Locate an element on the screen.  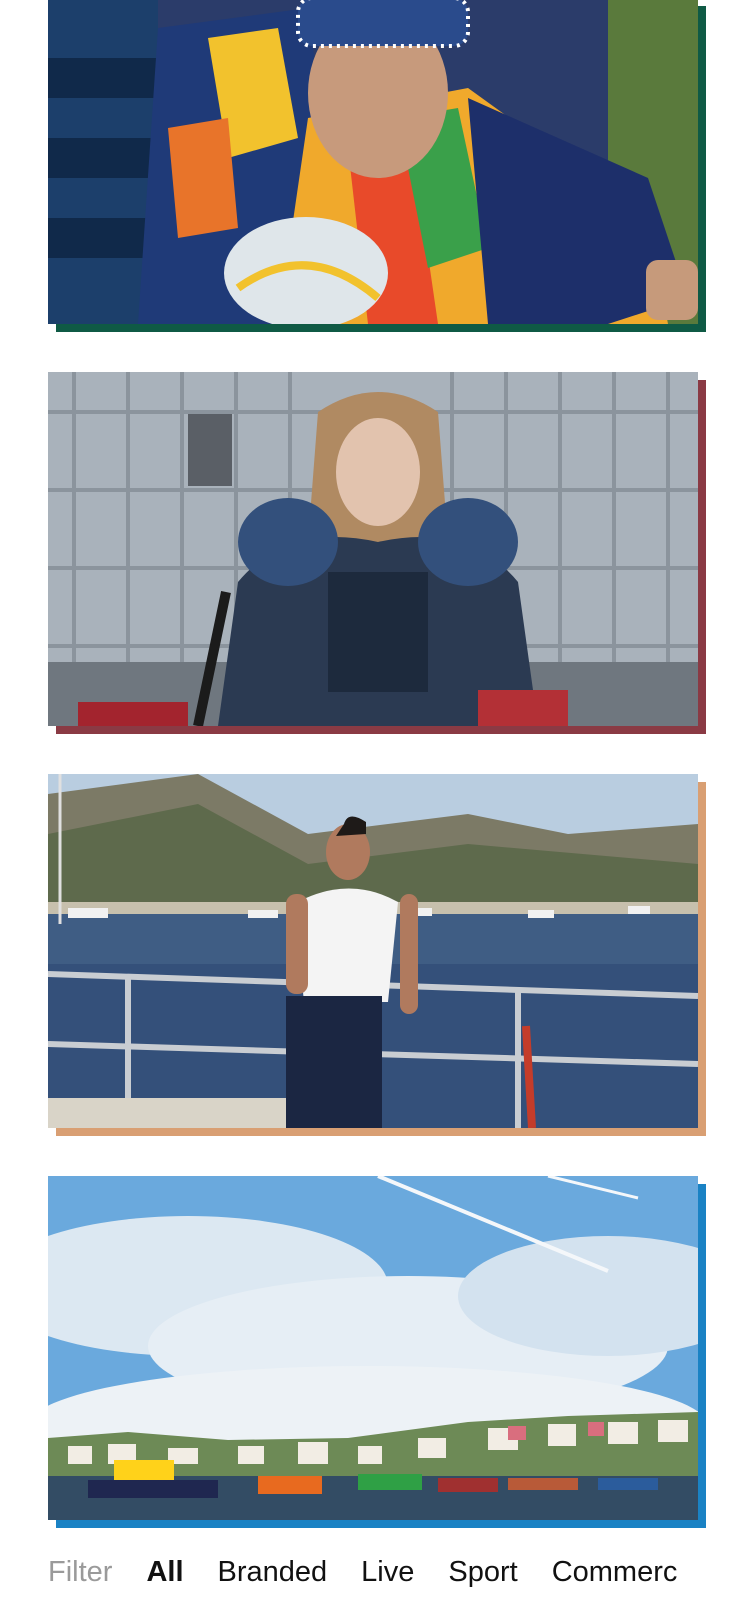
filter-item-all: All is located at coordinates (164, 1572).